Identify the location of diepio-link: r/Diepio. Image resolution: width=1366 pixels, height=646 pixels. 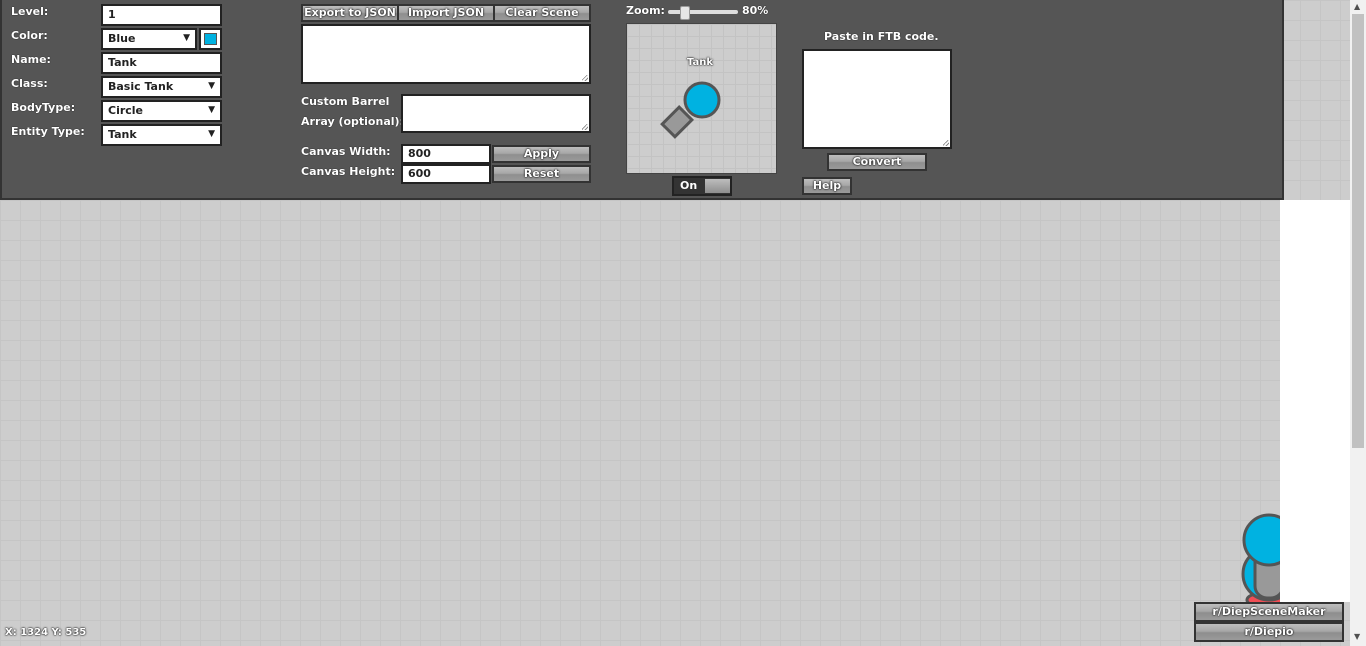
(1269, 632).